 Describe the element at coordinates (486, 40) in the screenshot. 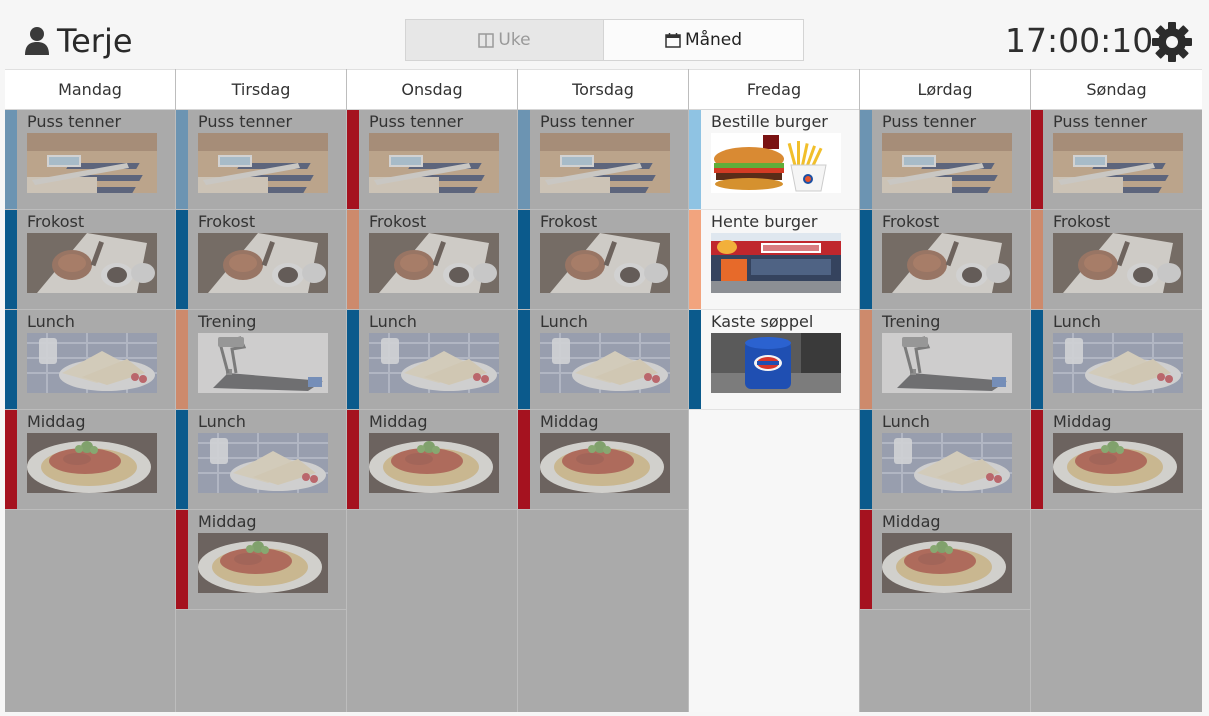

I see `columns-icon` at that location.